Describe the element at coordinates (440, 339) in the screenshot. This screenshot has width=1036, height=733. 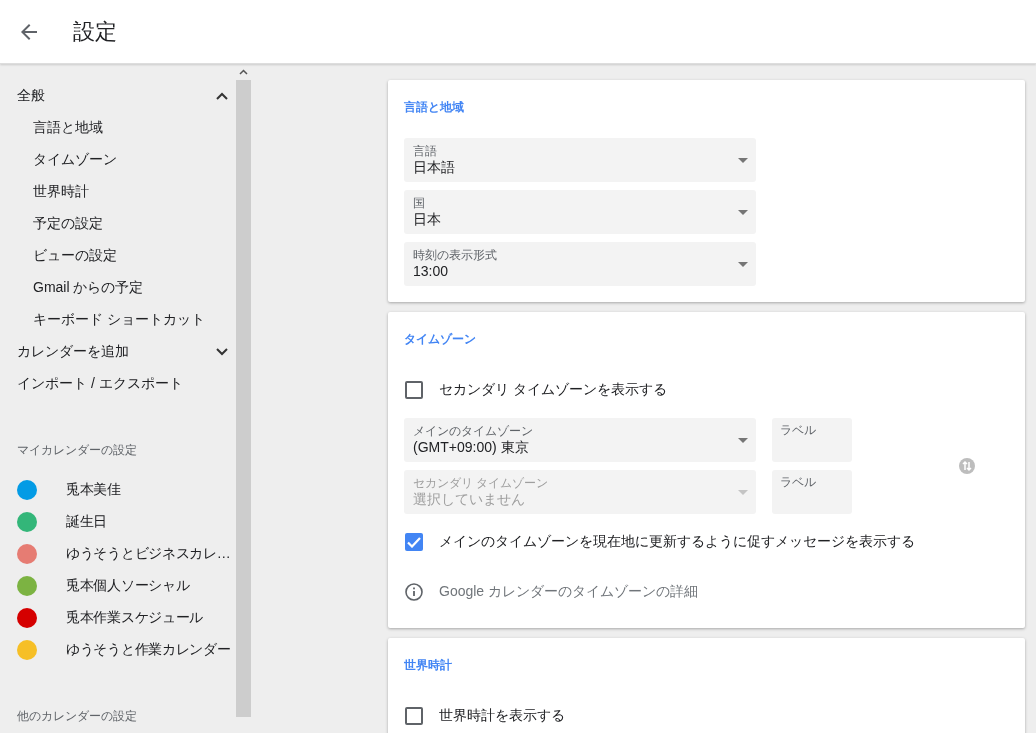
I see `card-title: タイムゾーン` at that location.